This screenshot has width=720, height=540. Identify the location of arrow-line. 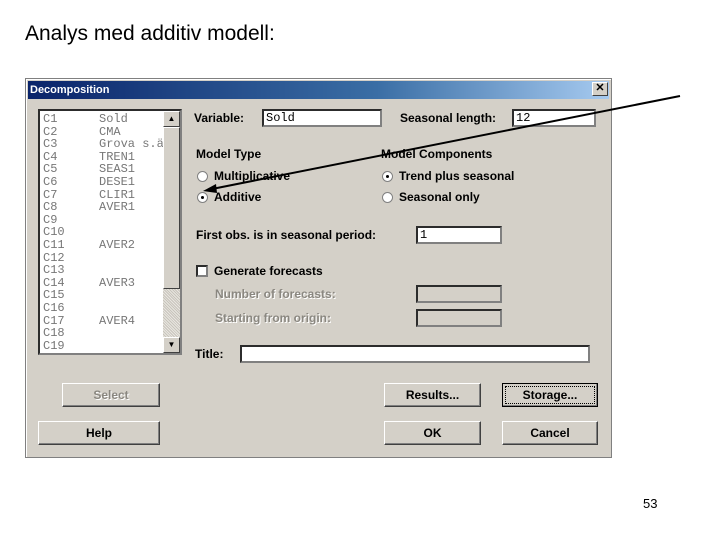
(446, 142).